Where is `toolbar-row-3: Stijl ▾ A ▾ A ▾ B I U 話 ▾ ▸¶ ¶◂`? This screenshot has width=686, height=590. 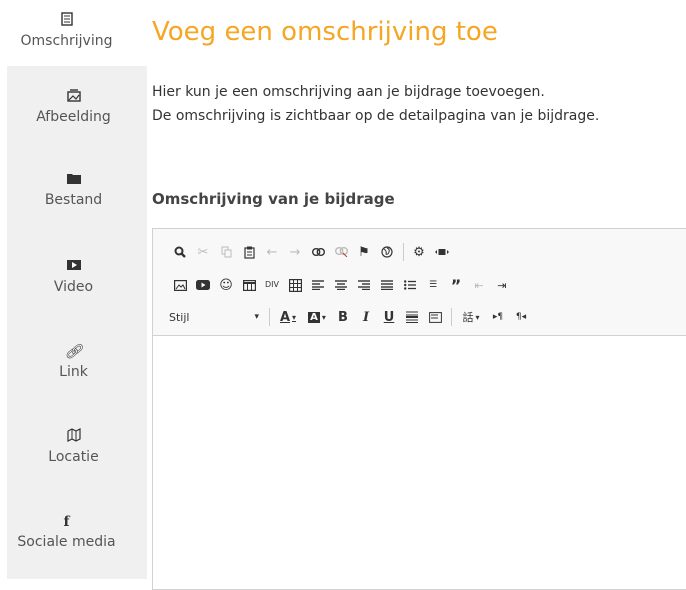
toolbar-row-3: Stijl ▾ A ▾ A ▾ B I U 話 ▾ ▸¶ ¶◂ is located at coordinates (351, 317).